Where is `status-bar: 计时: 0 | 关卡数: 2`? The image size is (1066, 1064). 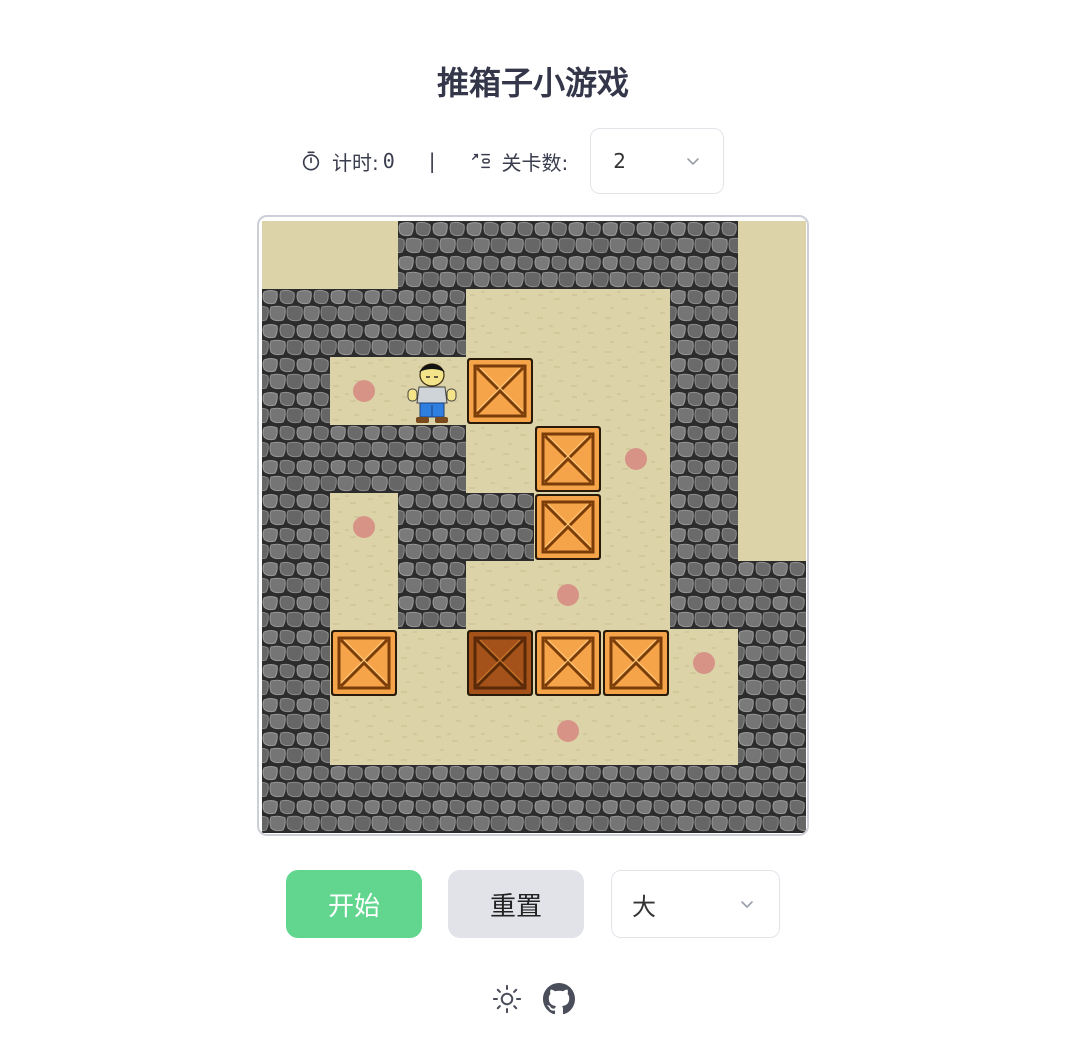 status-bar: 计时: 0 | 关卡数: 2 is located at coordinates (512, 161).